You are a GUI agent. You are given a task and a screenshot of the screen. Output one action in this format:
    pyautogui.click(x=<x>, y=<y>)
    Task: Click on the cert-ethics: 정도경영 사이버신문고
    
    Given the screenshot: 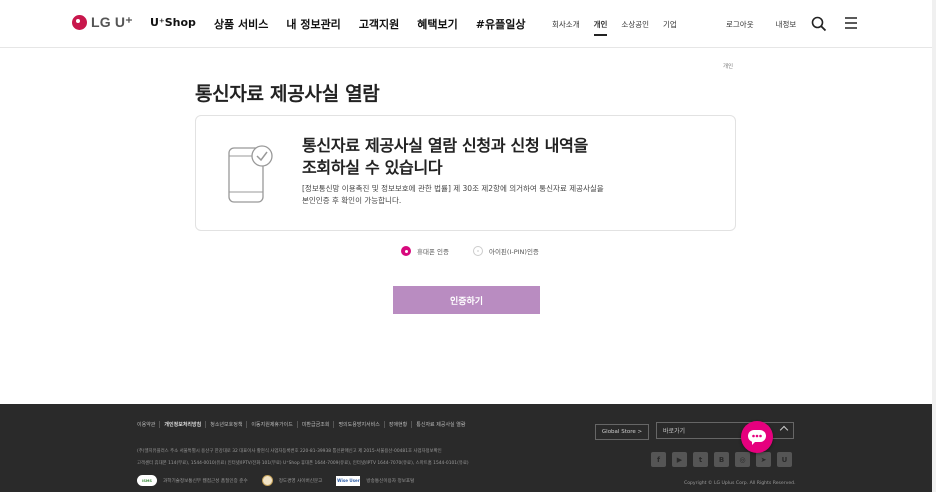 What is the action you would take?
    pyautogui.click(x=301, y=481)
    